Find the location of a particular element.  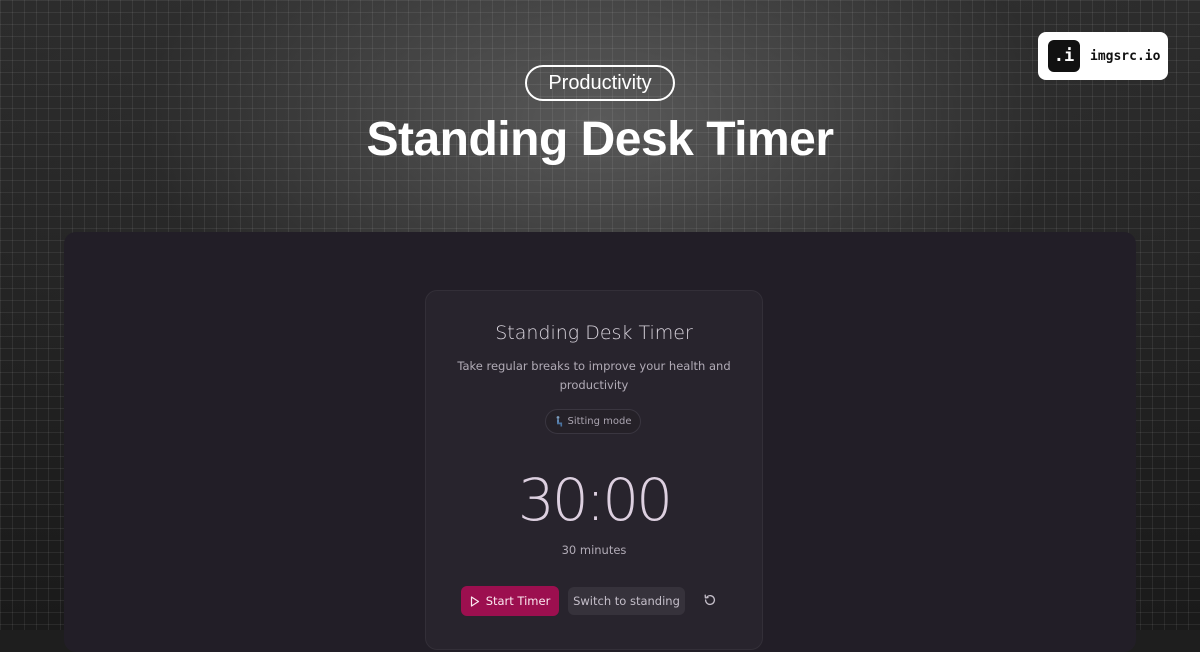

brand-logo-icon: .i is located at coordinates (1064, 56).